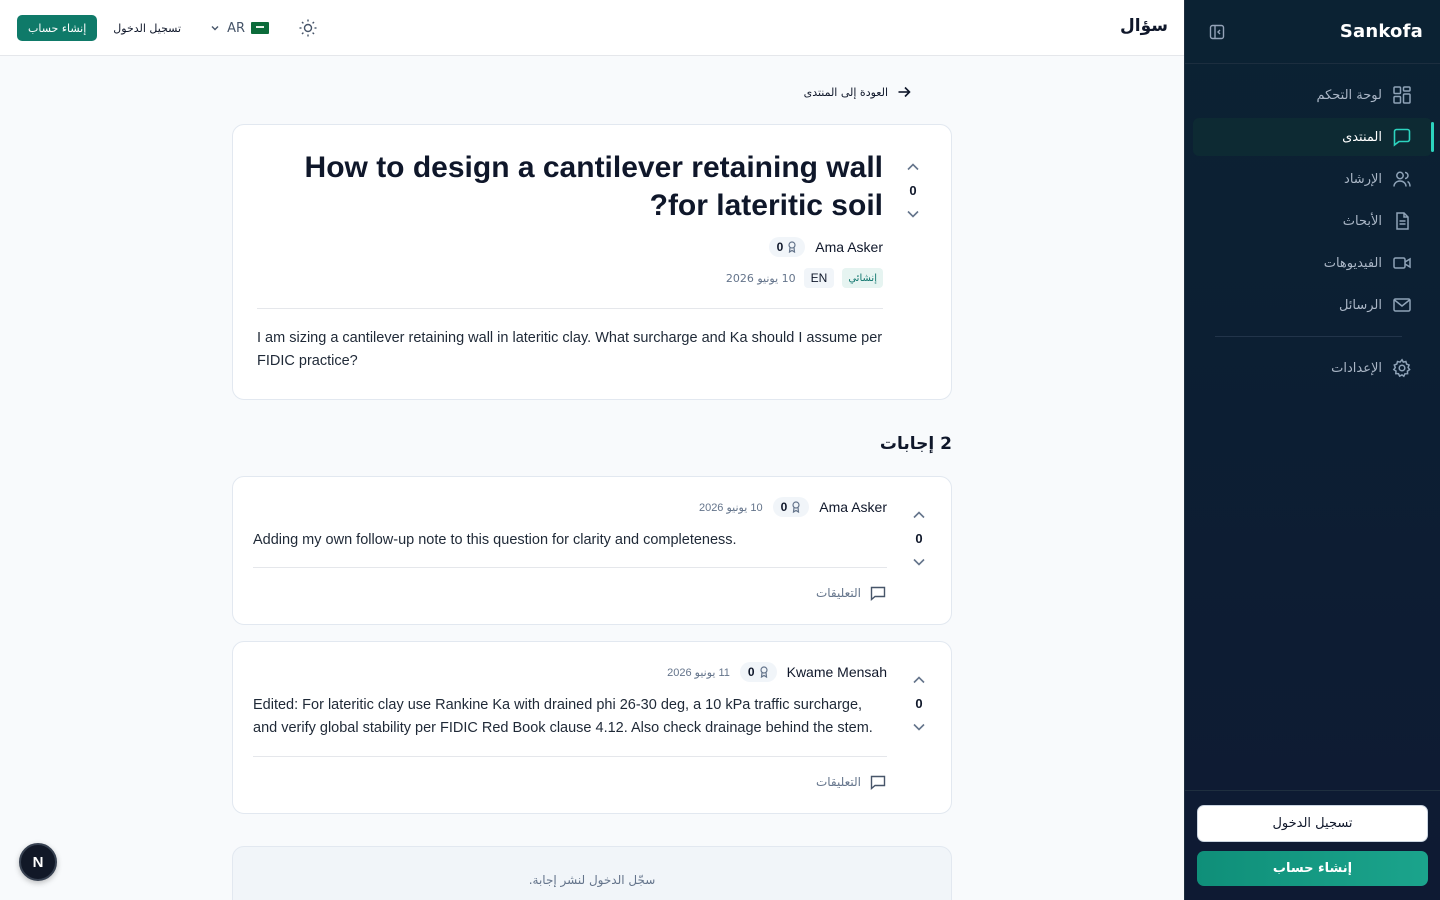 The width and height of the screenshot is (1440, 900). Describe the element at coordinates (1312, 305) in the screenshot. I see `sidebar-item-messages: الرسائل` at that location.